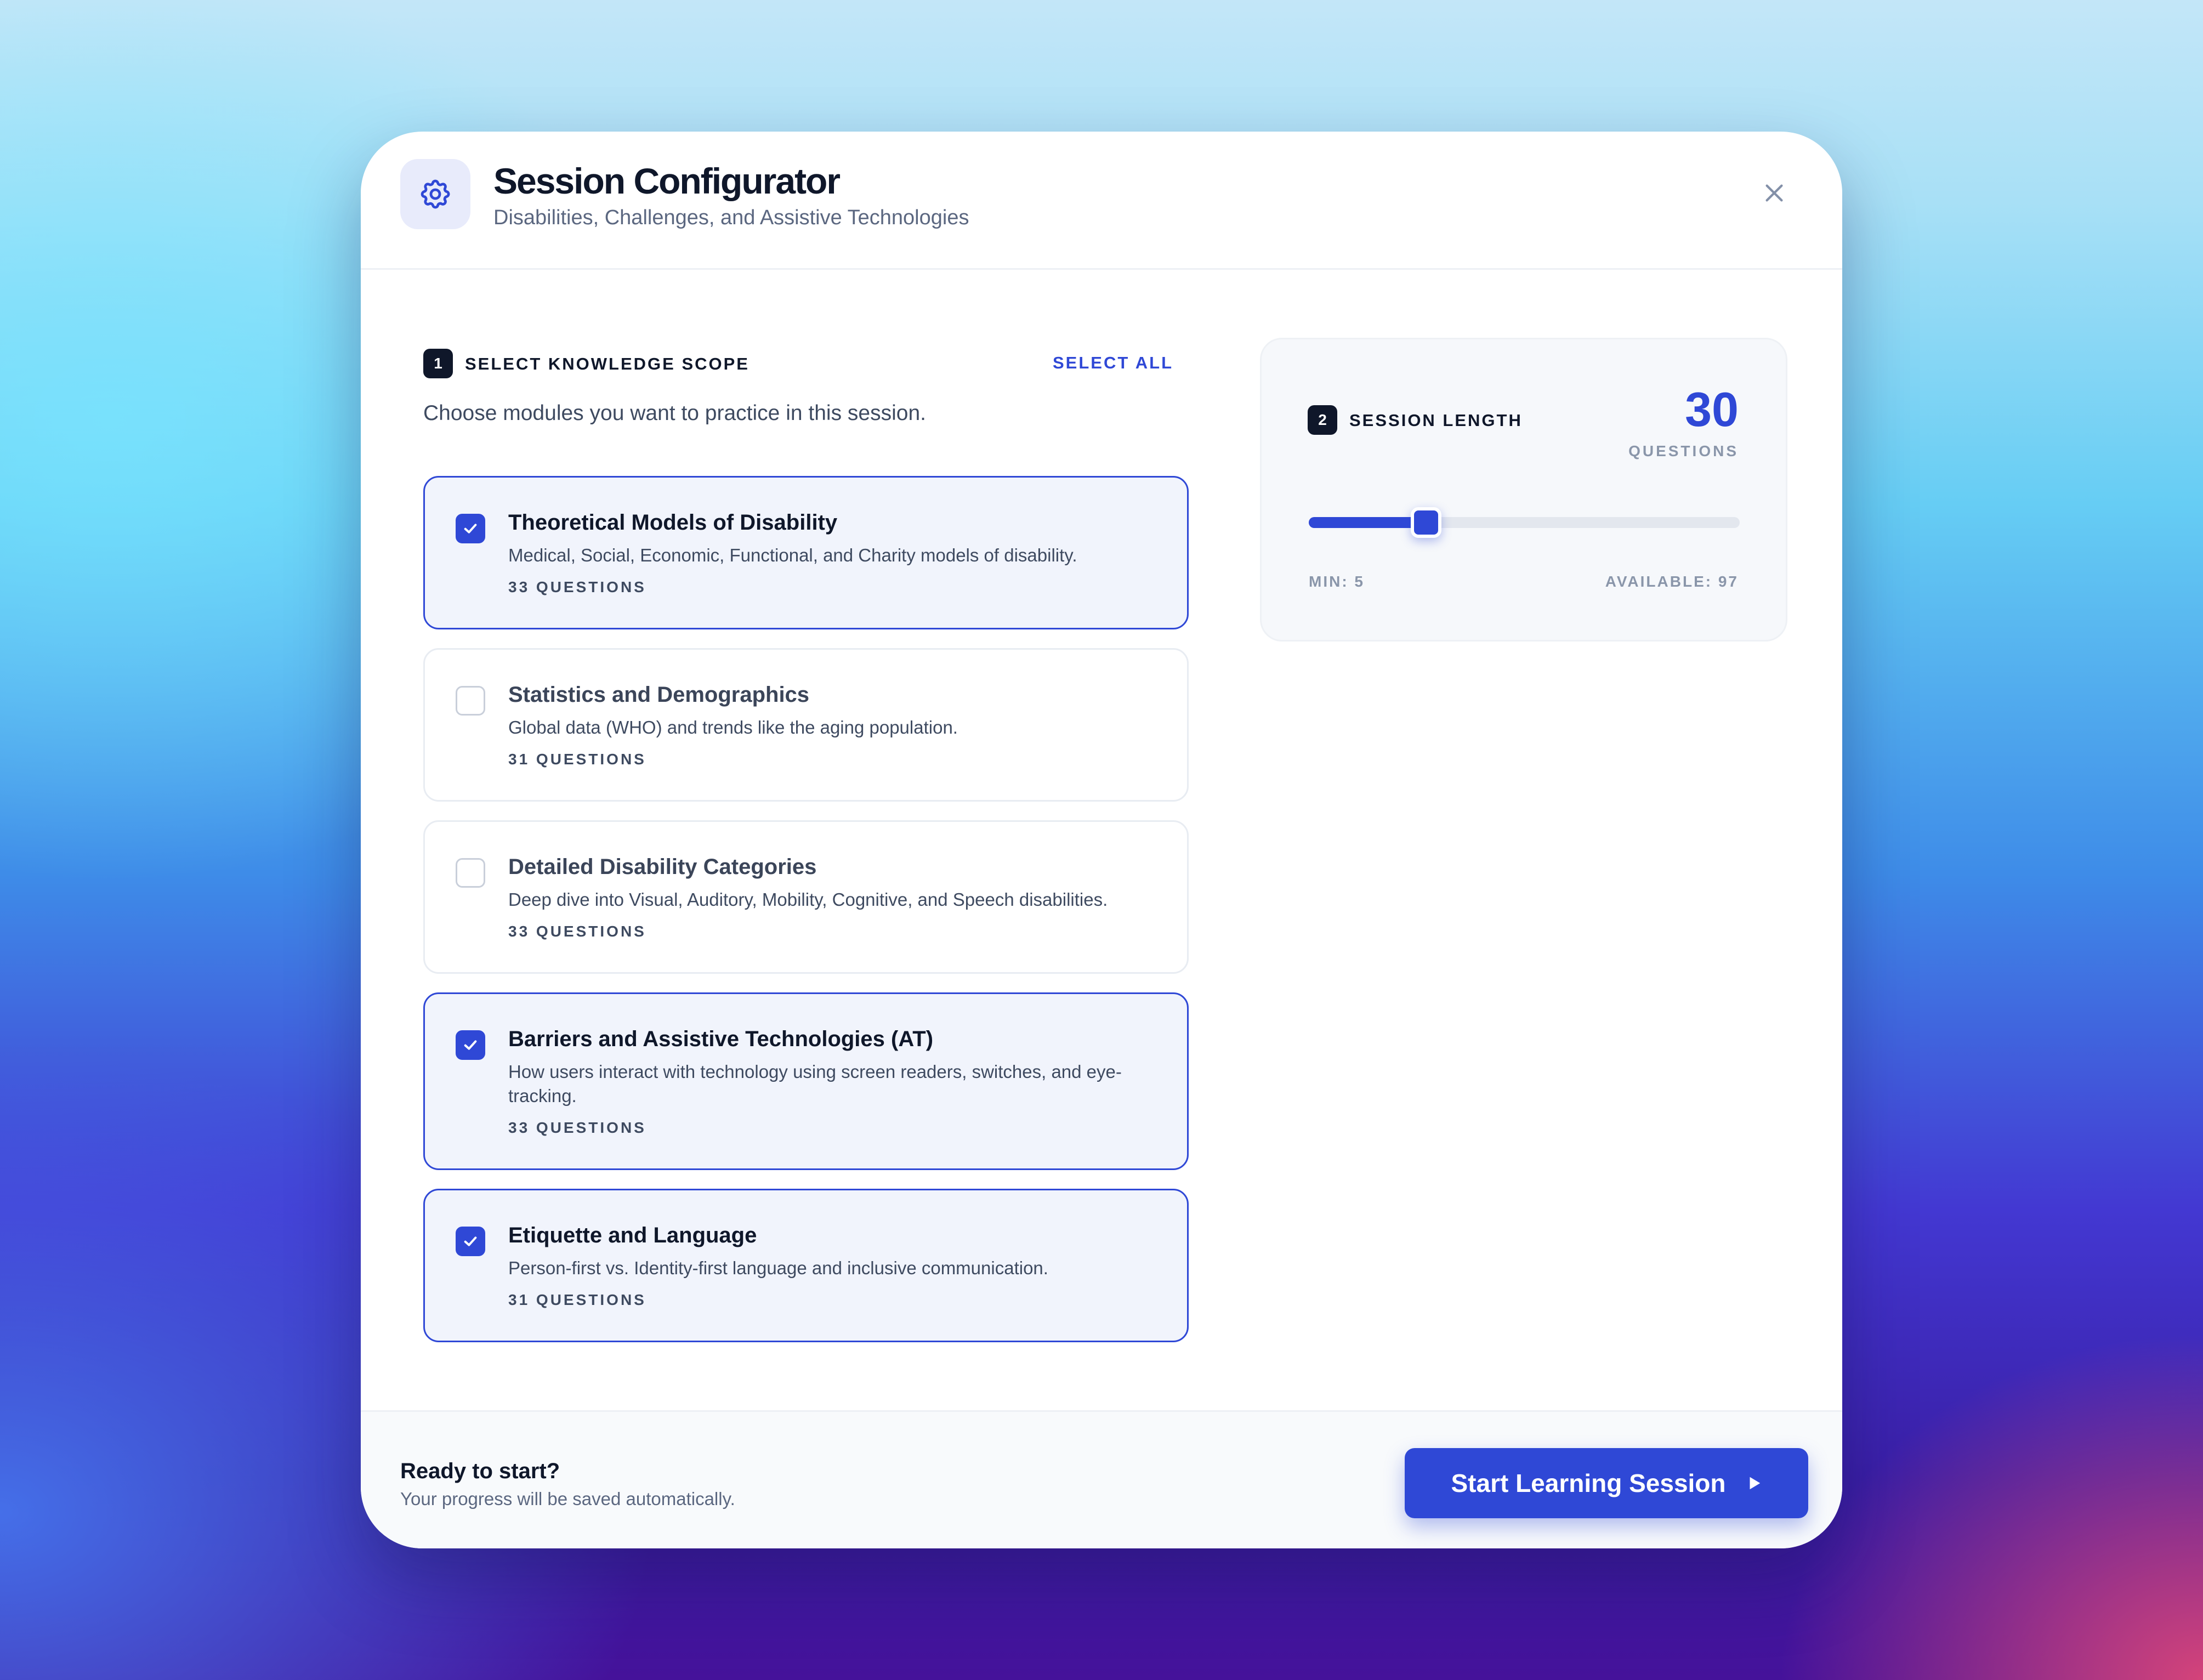  Describe the element at coordinates (1112, 363) in the screenshot. I see `select-all-button: SELECT ALL` at that location.